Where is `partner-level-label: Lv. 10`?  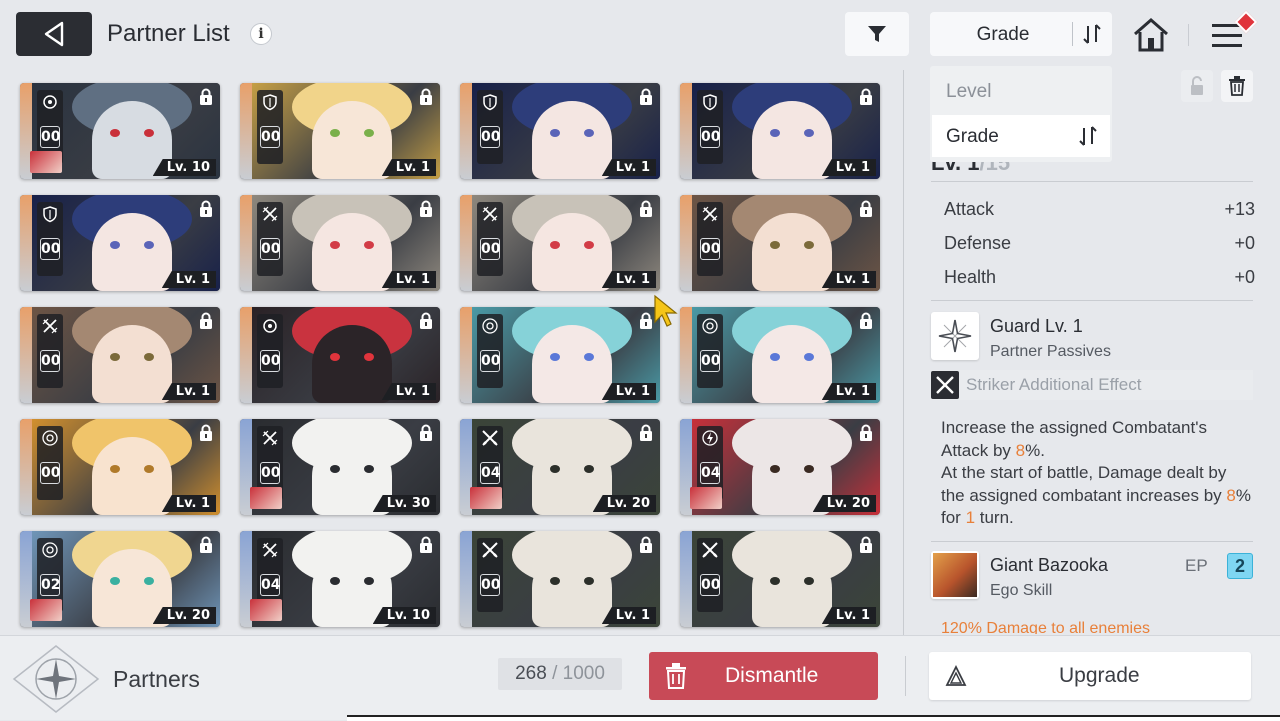 partner-level-label: Lv. 10 is located at coordinates (184, 167).